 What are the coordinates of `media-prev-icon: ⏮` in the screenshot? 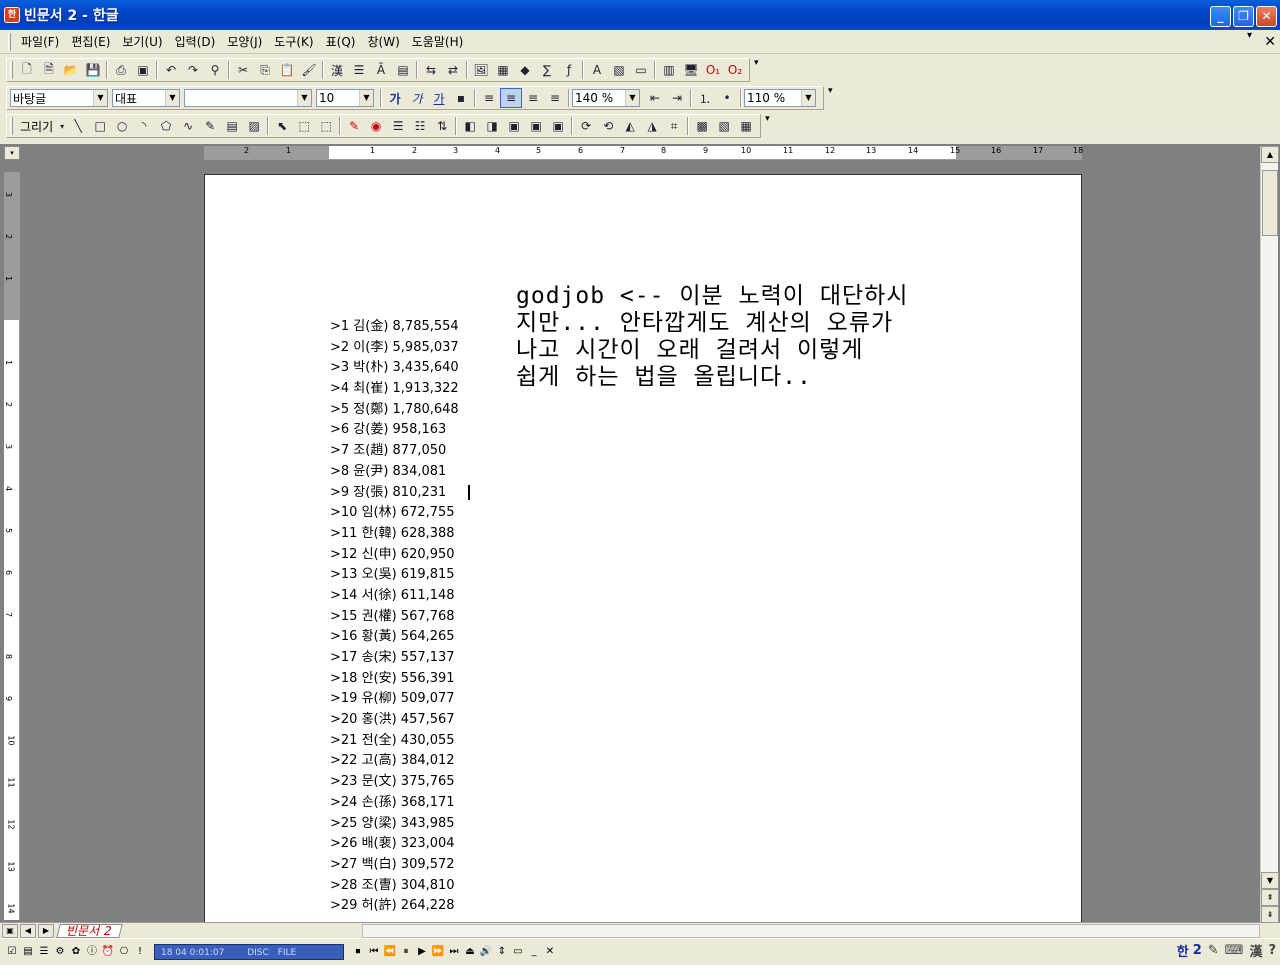 It's located at (374, 952).